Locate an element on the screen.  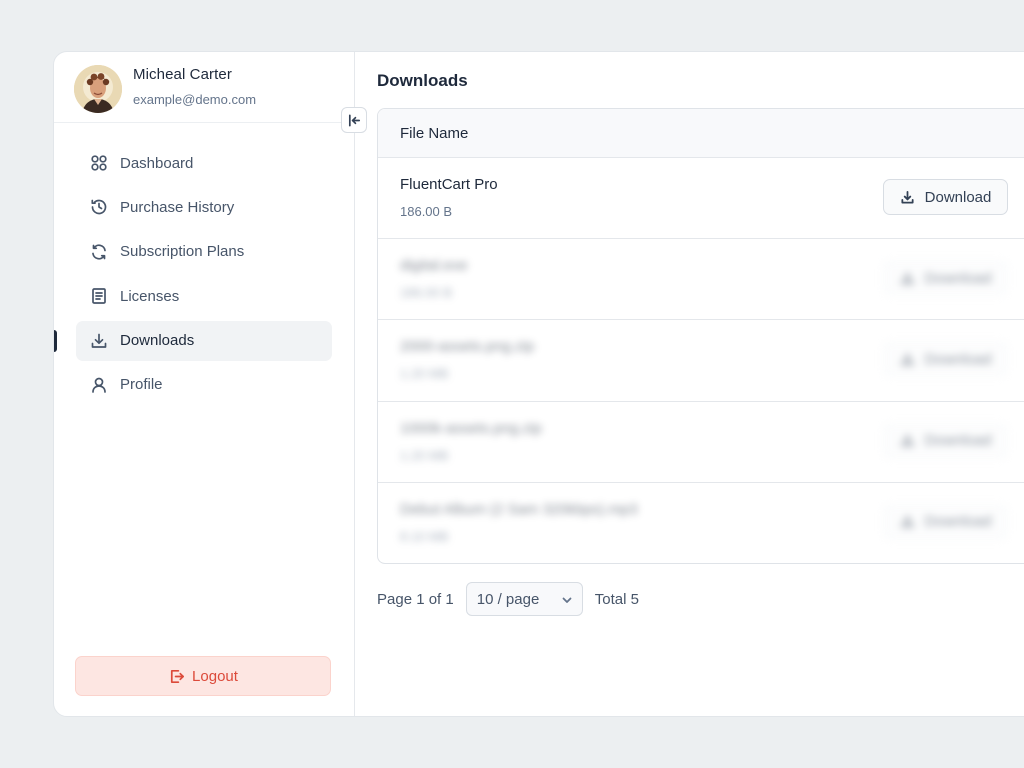
logout-label: Logout is located at coordinates (215, 676).